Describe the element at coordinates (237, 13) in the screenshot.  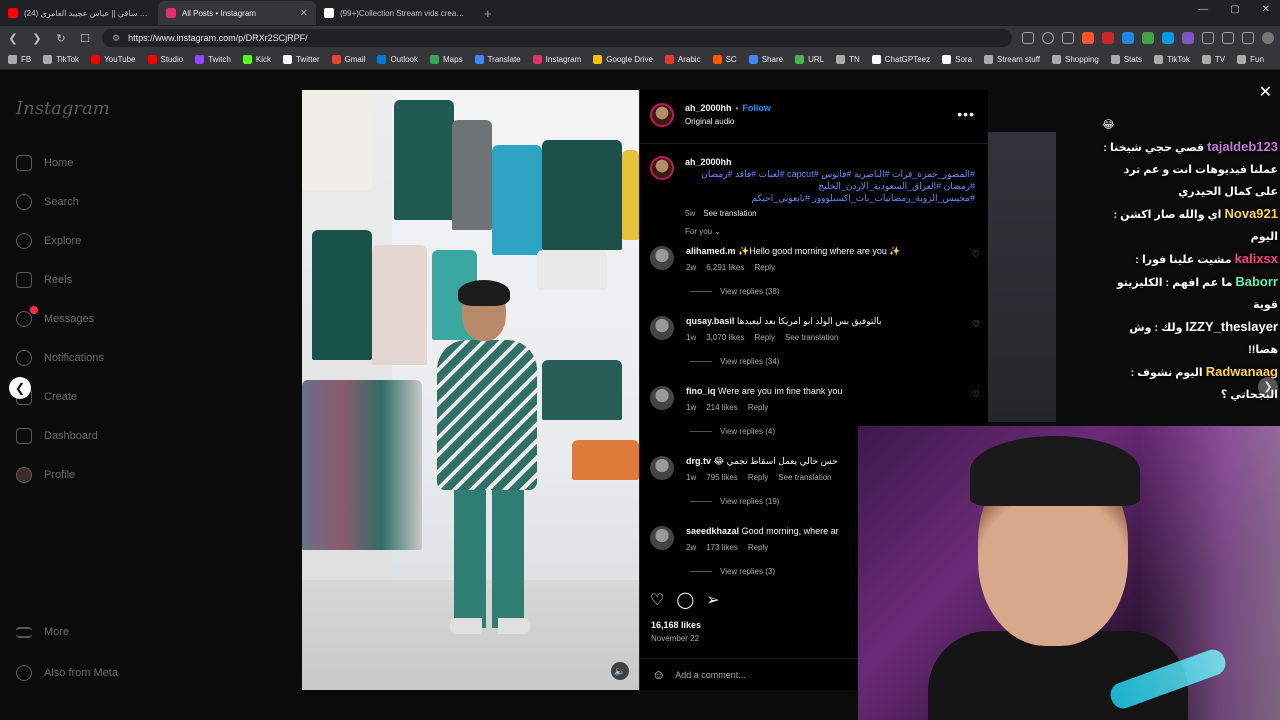
I see `tab-instagram: All Posts • Instagram ✕` at that location.